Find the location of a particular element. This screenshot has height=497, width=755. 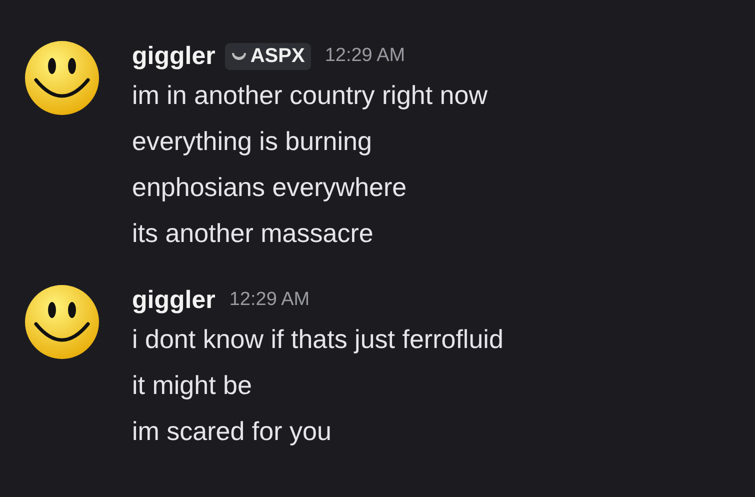

message-text: im scared for you is located at coordinates (232, 431).